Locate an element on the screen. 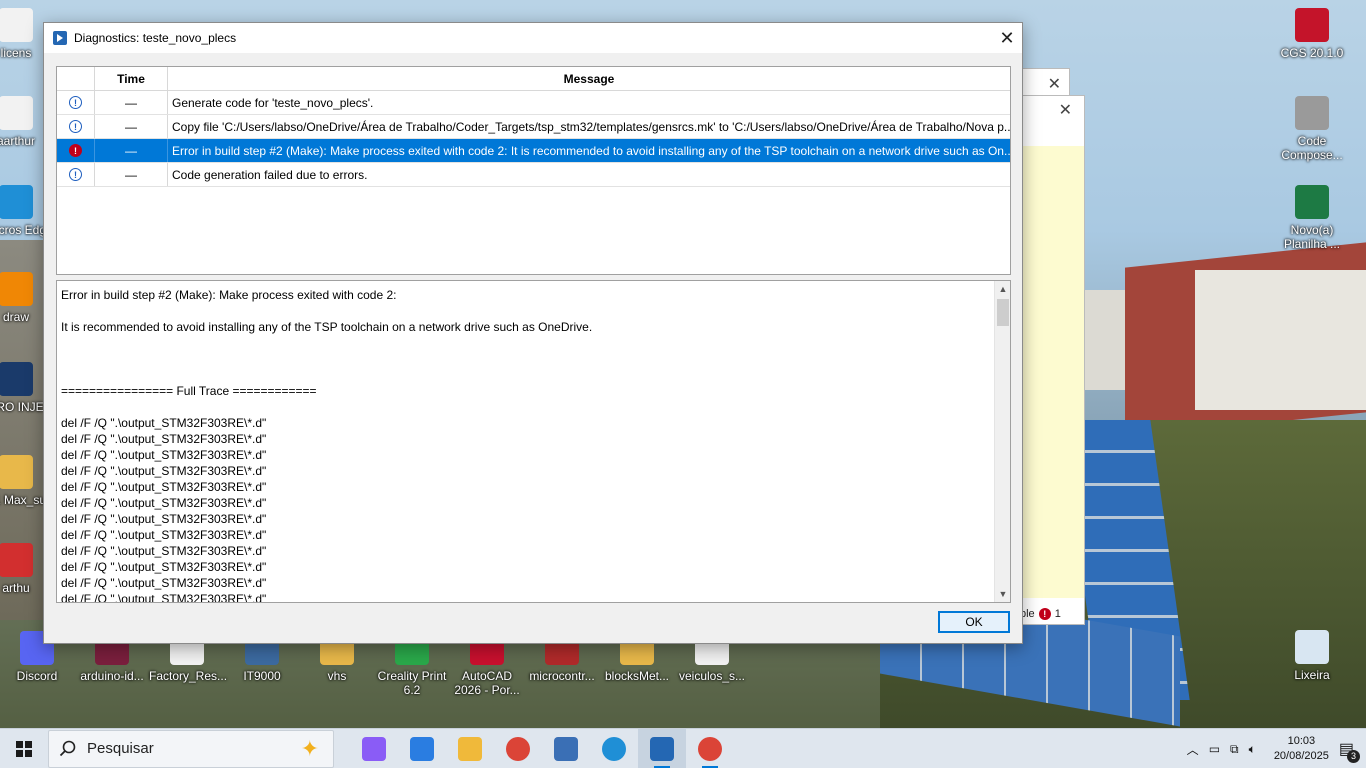  copilot-icon is located at coordinates (374, 748).